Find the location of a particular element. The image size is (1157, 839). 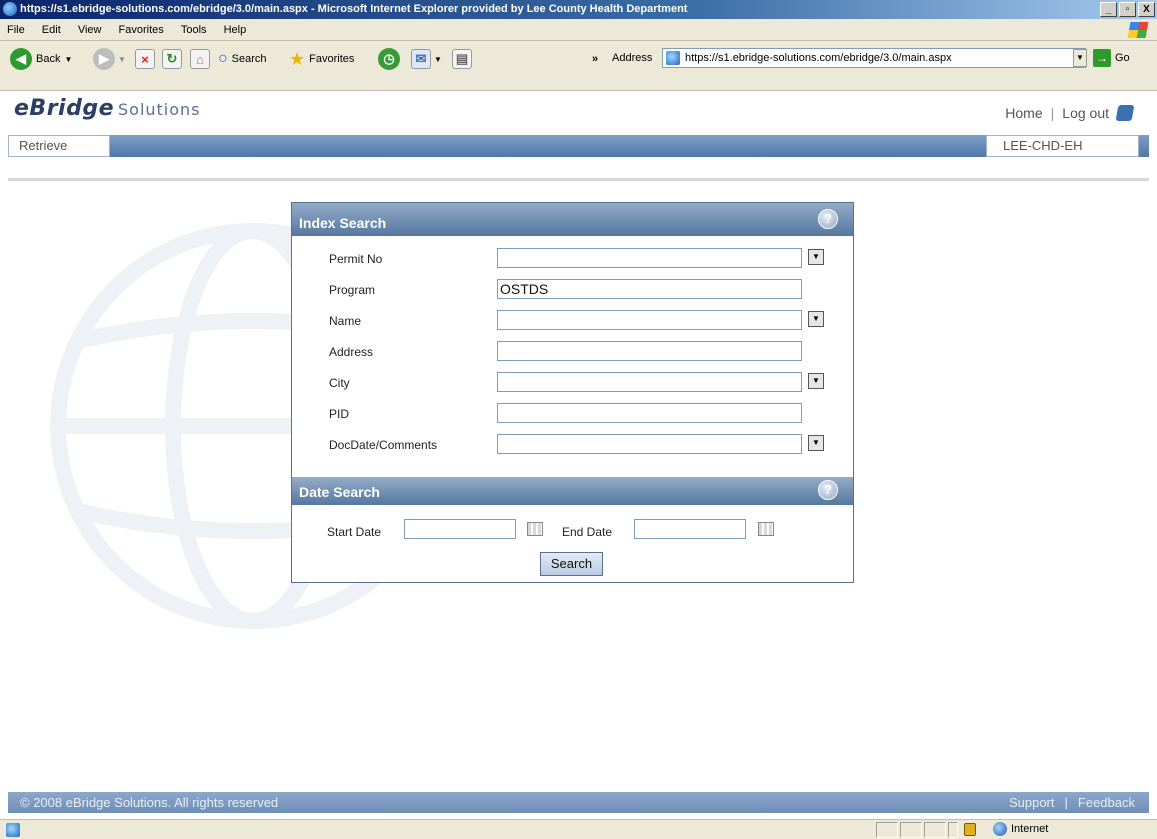

print-button: ▤ is located at coordinates (462, 59).